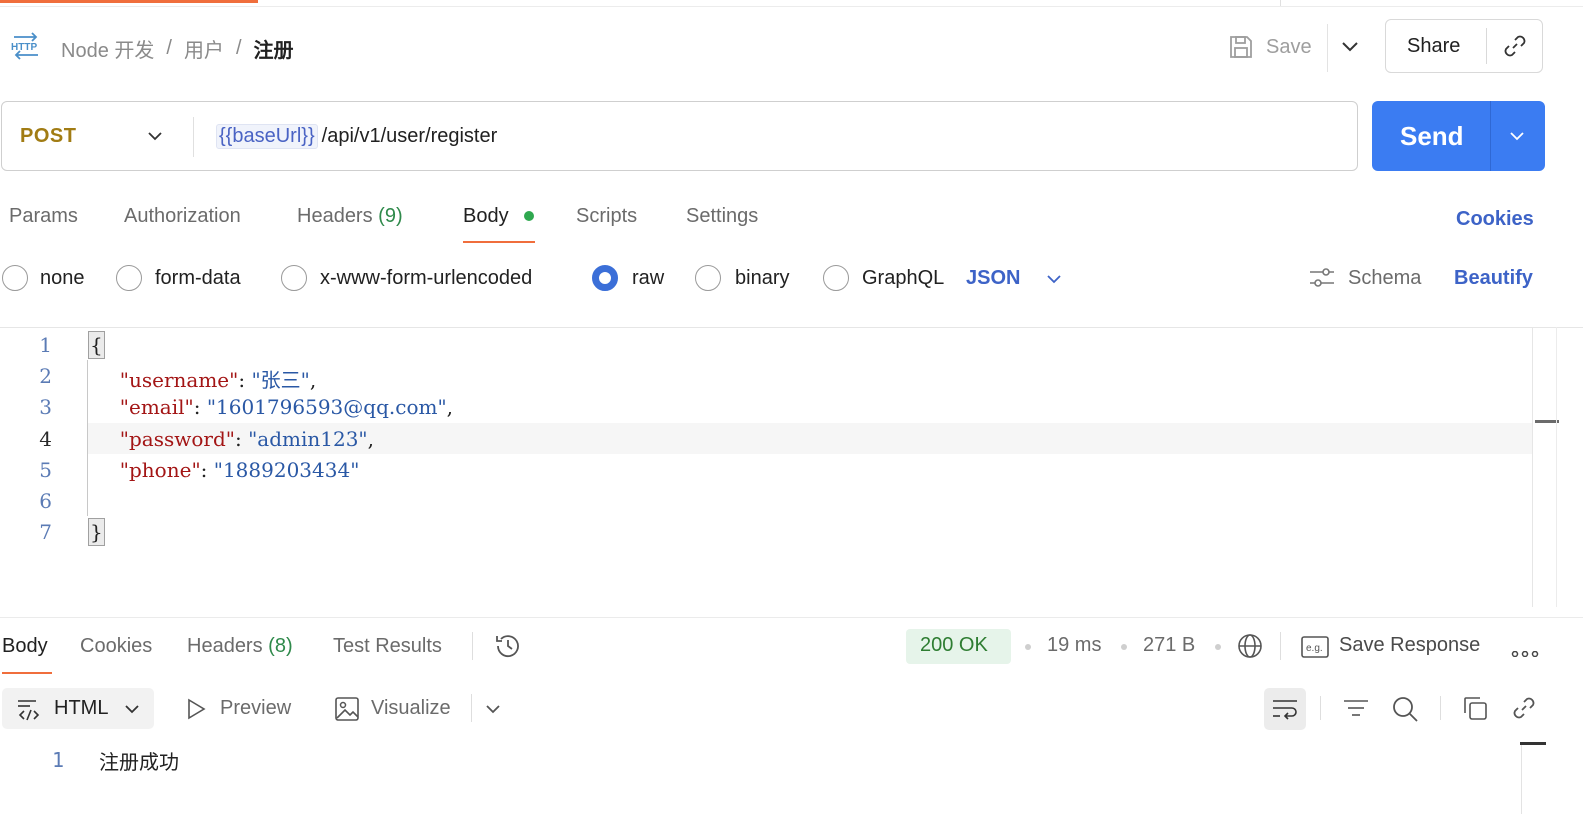 The image size is (1583, 814). What do you see at coordinates (836, 278) in the screenshot?
I see `radio-graphql` at bounding box center [836, 278].